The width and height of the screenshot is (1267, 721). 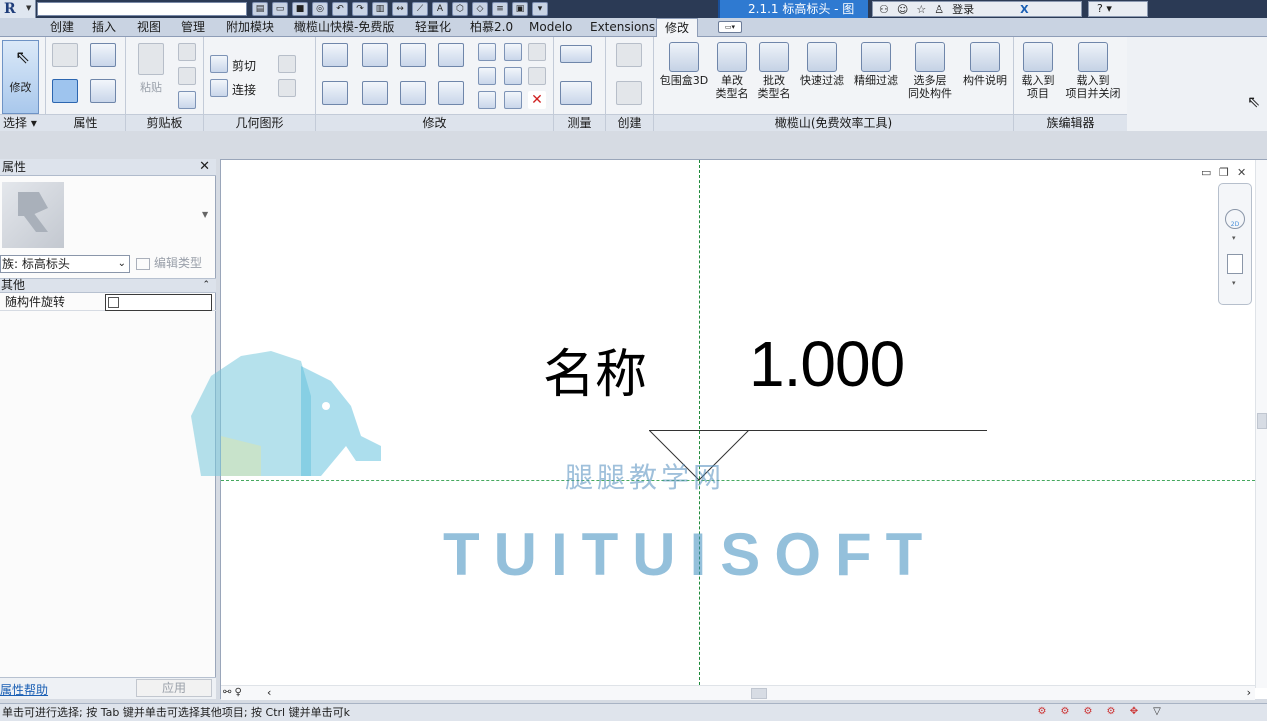 What do you see at coordinates (921, 9) in the screenshot?
I see `star-icon: ☆` at bounding box center [921, 9].